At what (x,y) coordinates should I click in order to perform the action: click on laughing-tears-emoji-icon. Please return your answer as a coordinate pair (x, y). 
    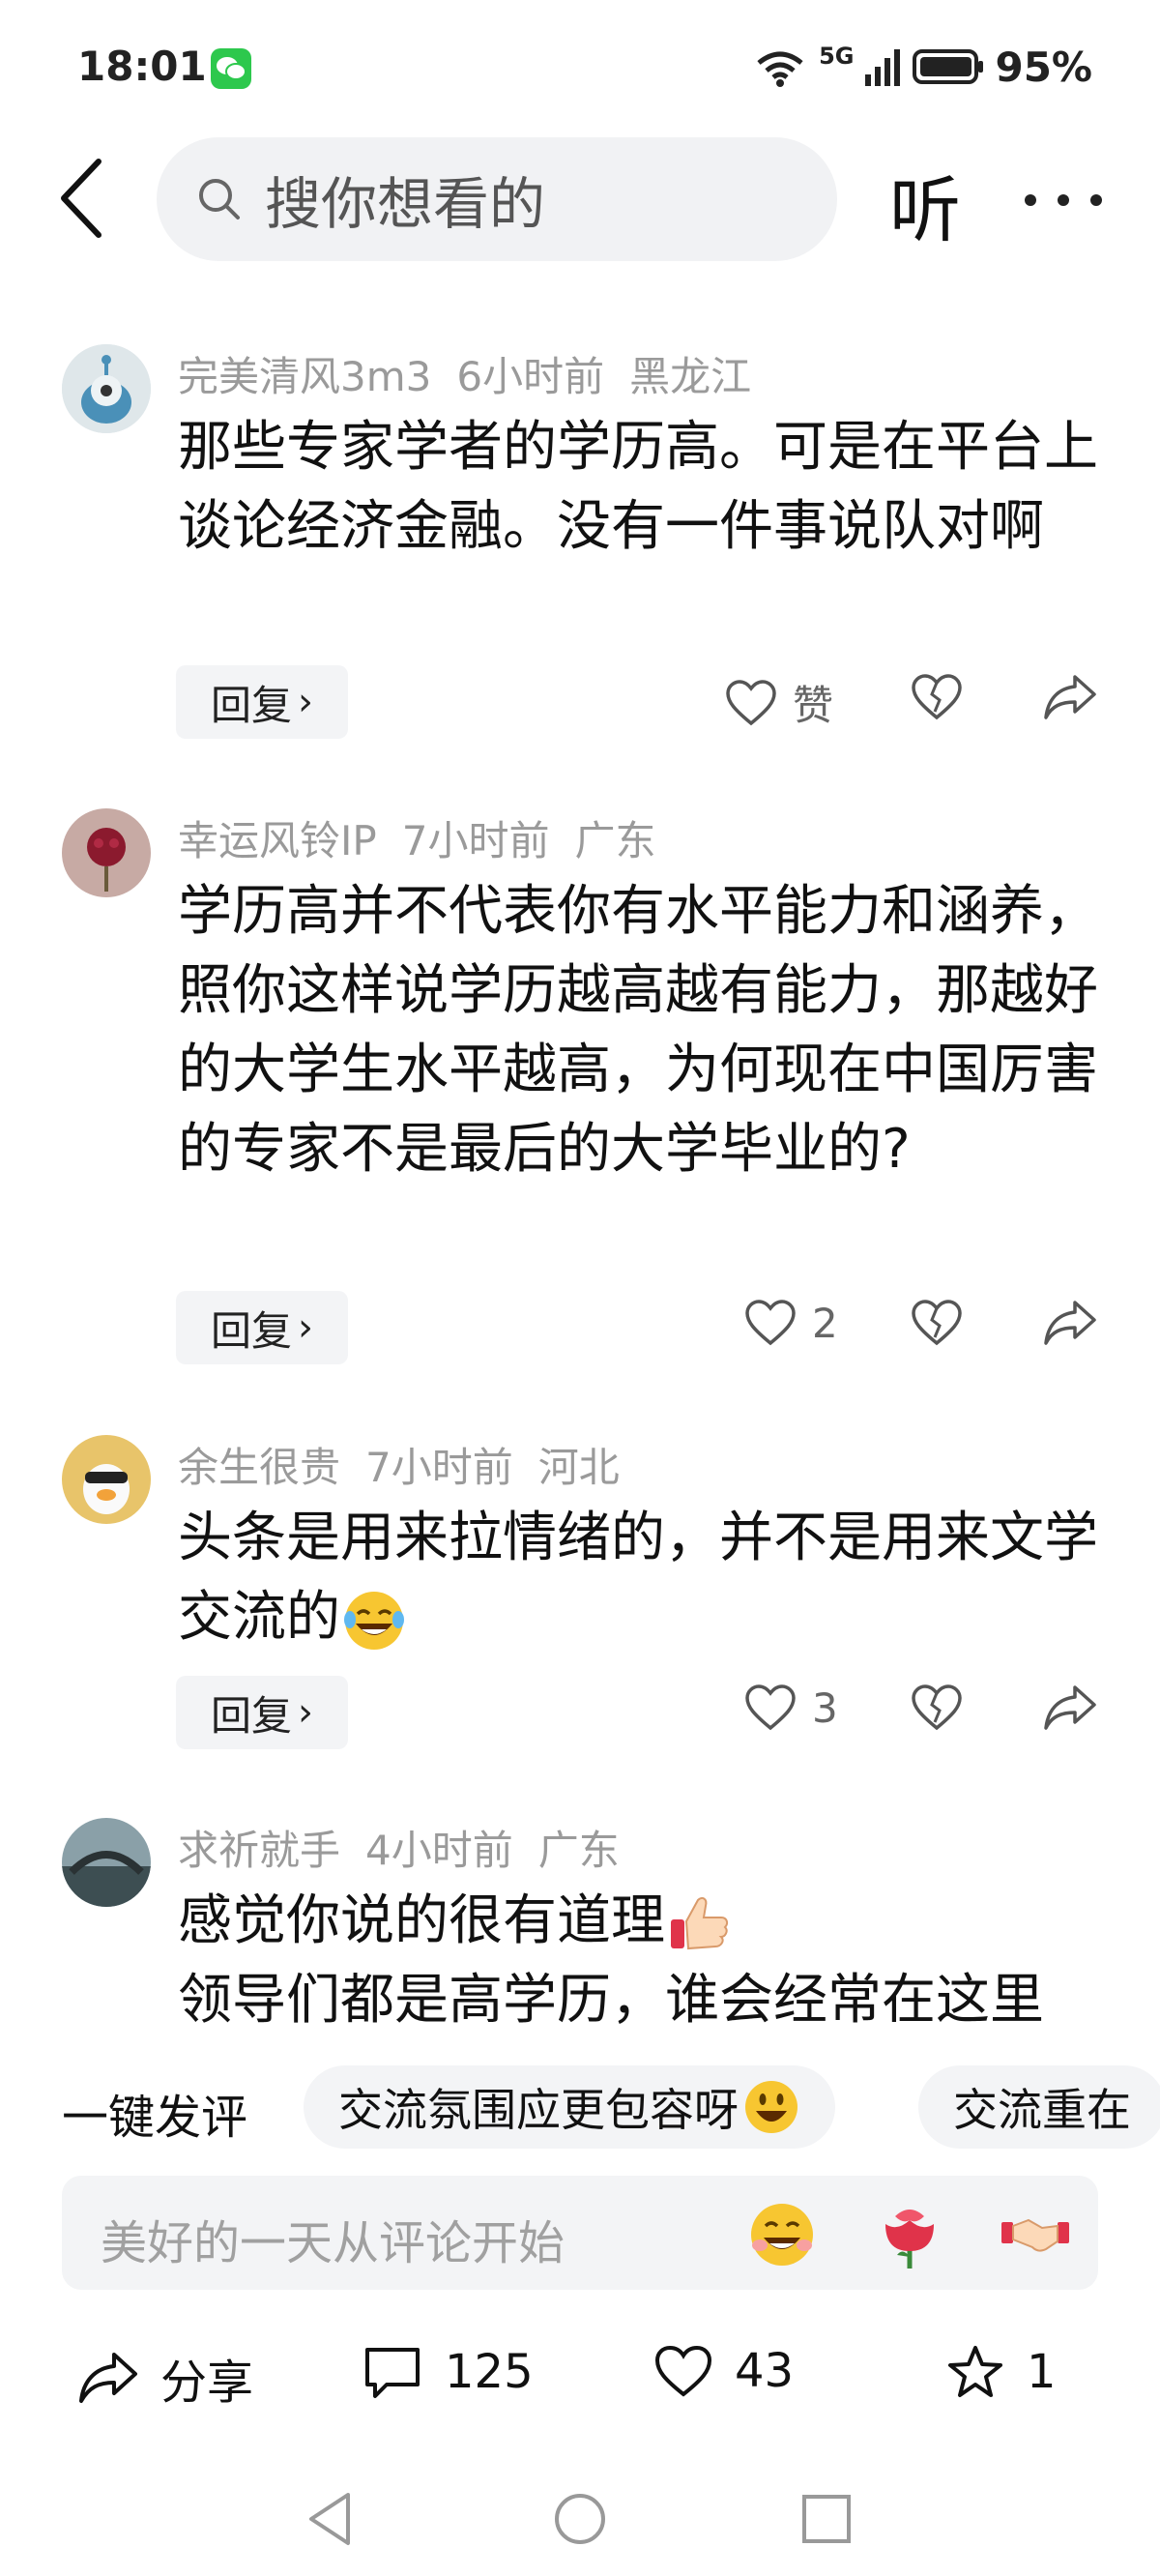
    Looking at the image, I should click on (374, 1620).